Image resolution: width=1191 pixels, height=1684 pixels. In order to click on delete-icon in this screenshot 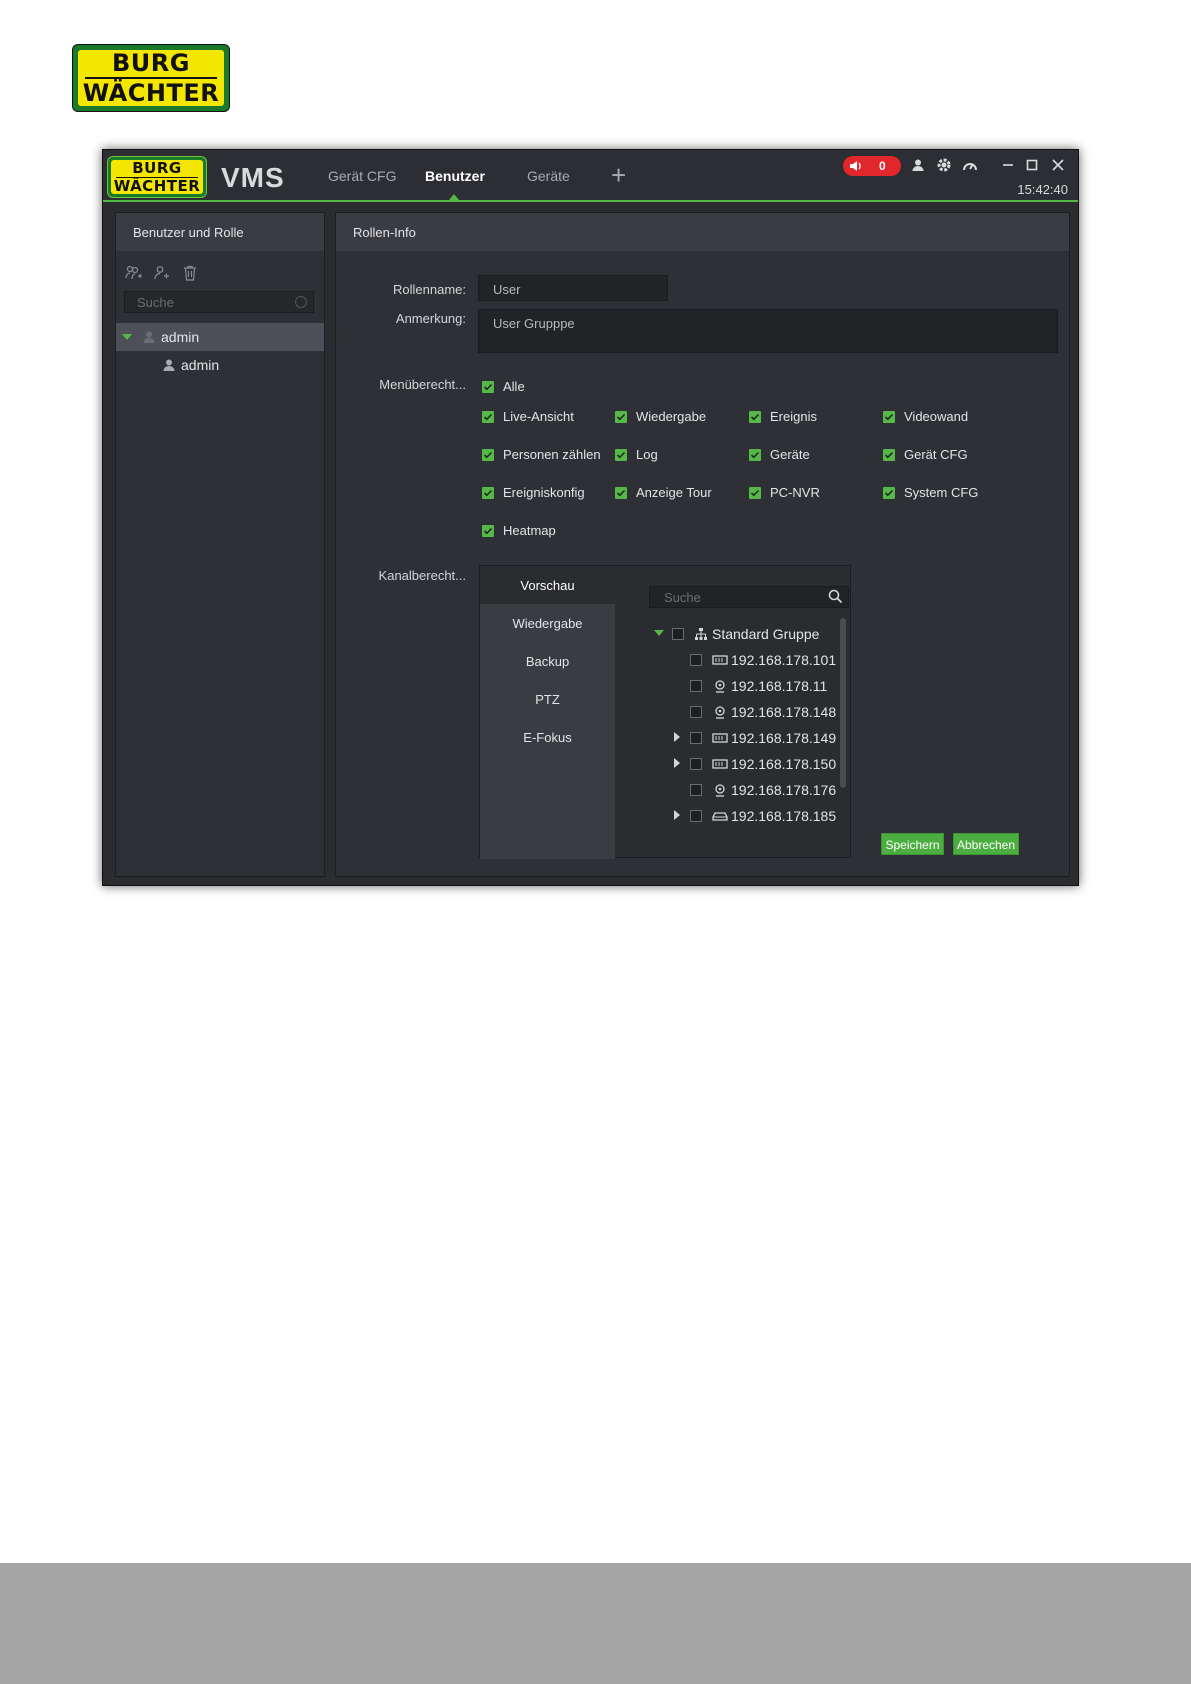, I will do `click(190, 273)`.